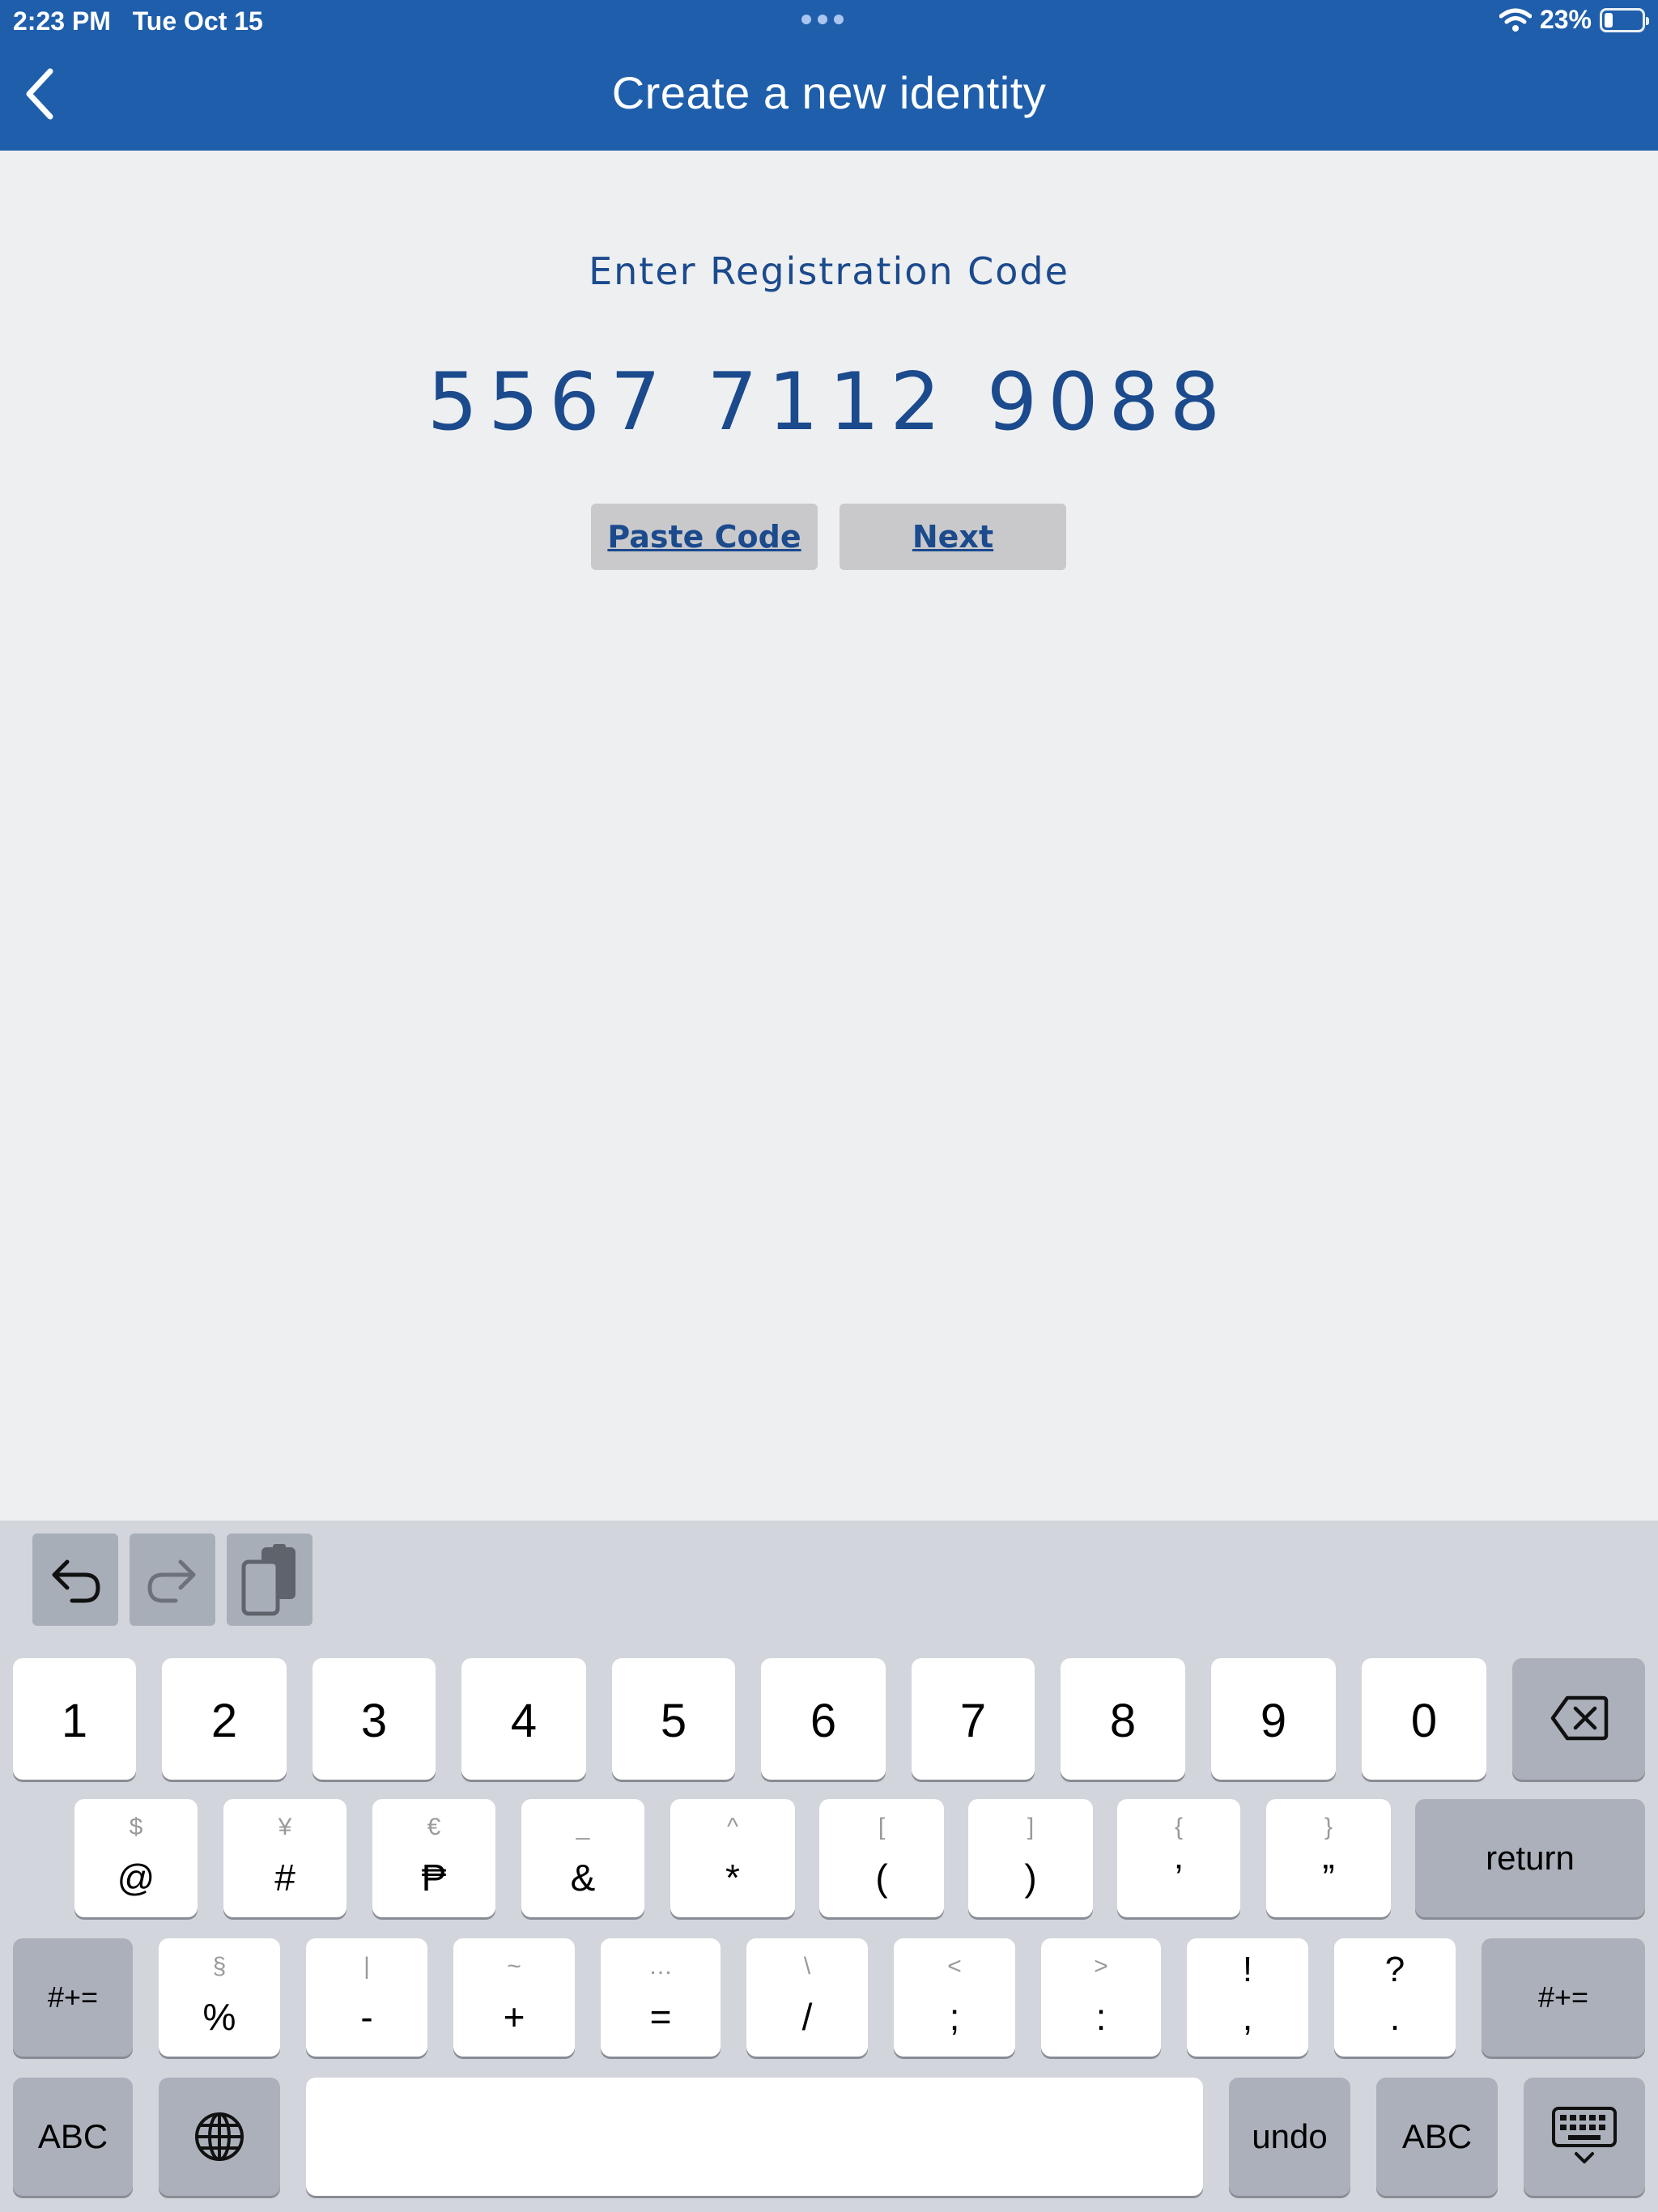 The width and height of the screenshot is (1658, 2212). I want to click on key-quote: }”, so click(1328, 1858).